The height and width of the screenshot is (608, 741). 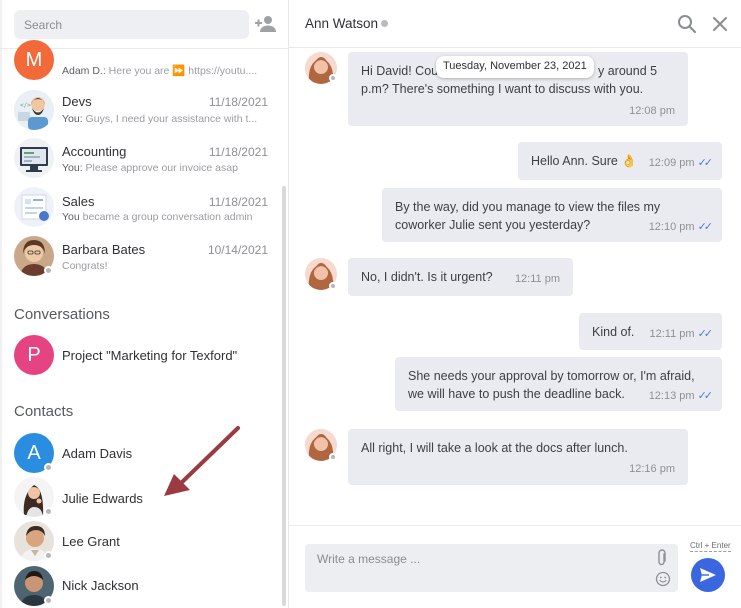 I want to click on avatar-letter: M, so click(x=34, y=59).